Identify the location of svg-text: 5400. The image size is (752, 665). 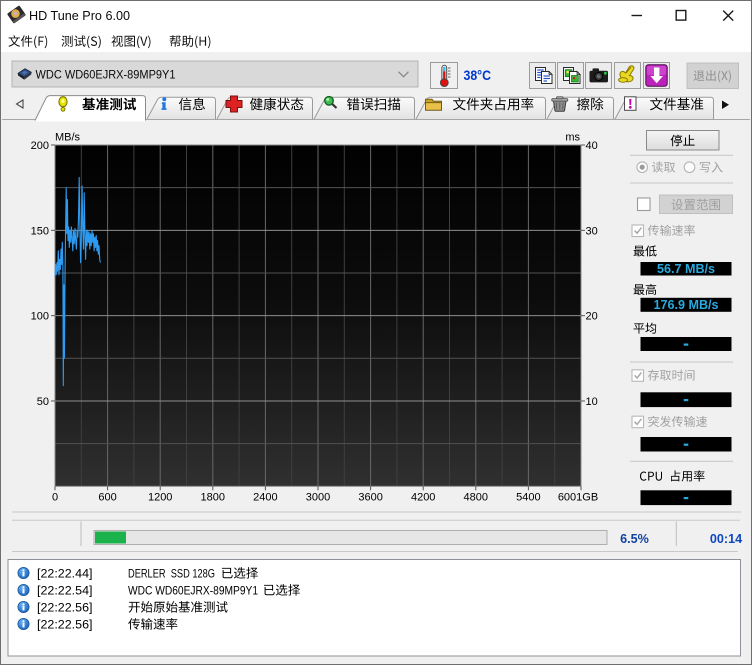
(528, 498).